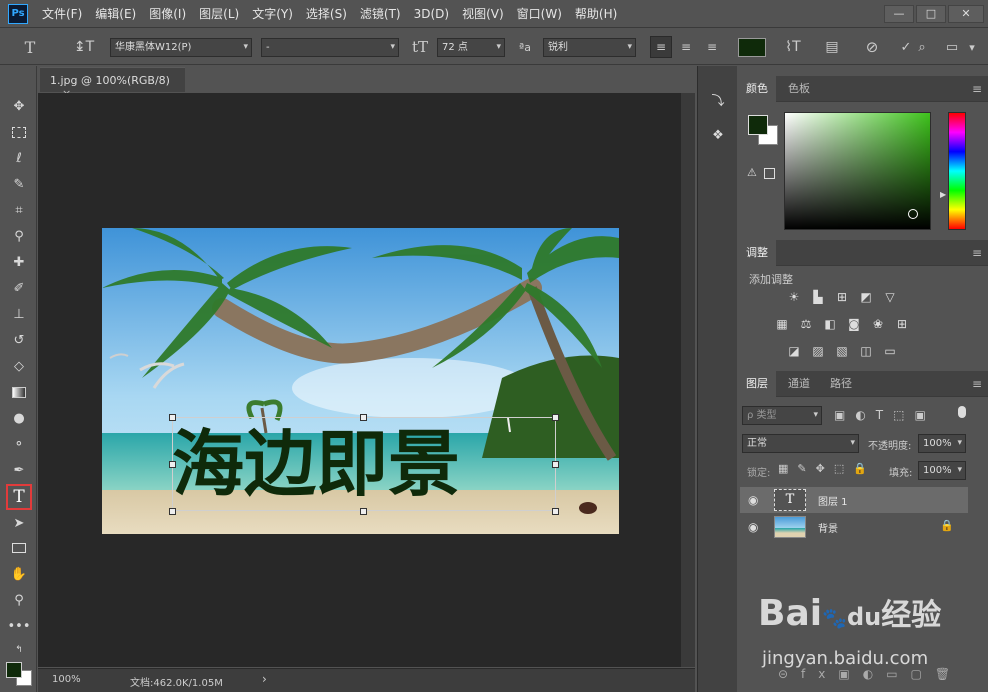 The width and height of the screenshot is (988, 692). What do you see at coordinates (899, 13) in the screenshot?
I see `minimize-button: —` at bounding box center [899, 13].